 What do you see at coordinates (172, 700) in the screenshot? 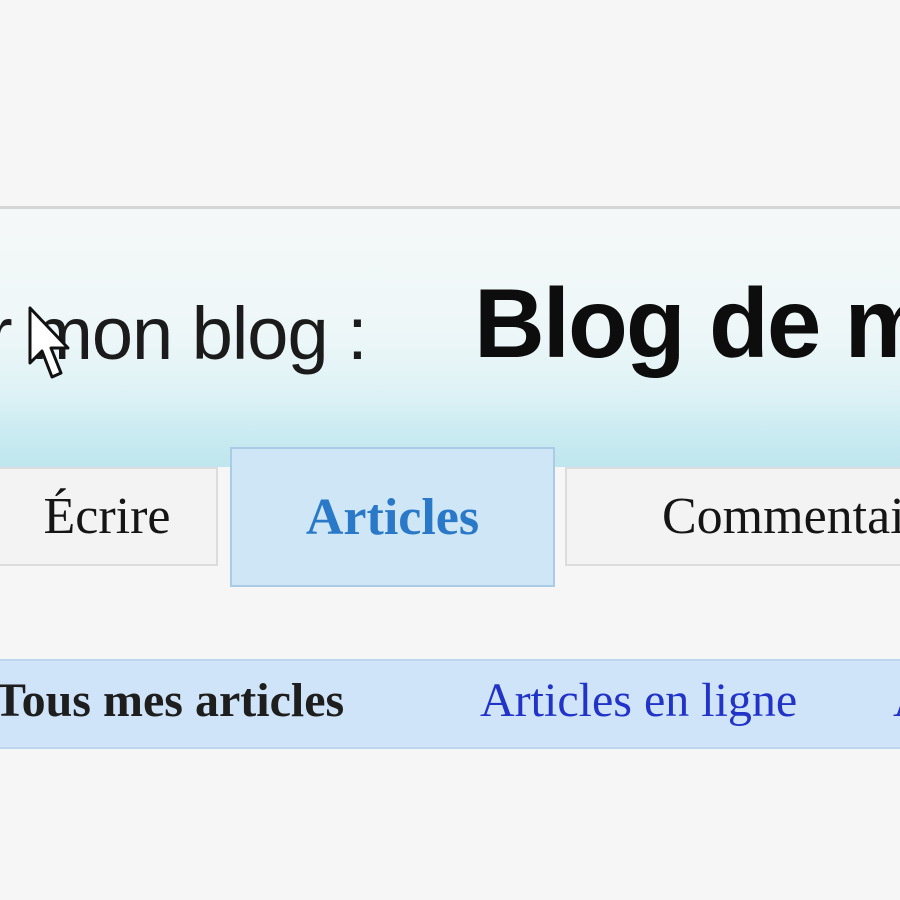
I see `subnav-all-articles: Tous mes articles` at bounding box center [172, 700].